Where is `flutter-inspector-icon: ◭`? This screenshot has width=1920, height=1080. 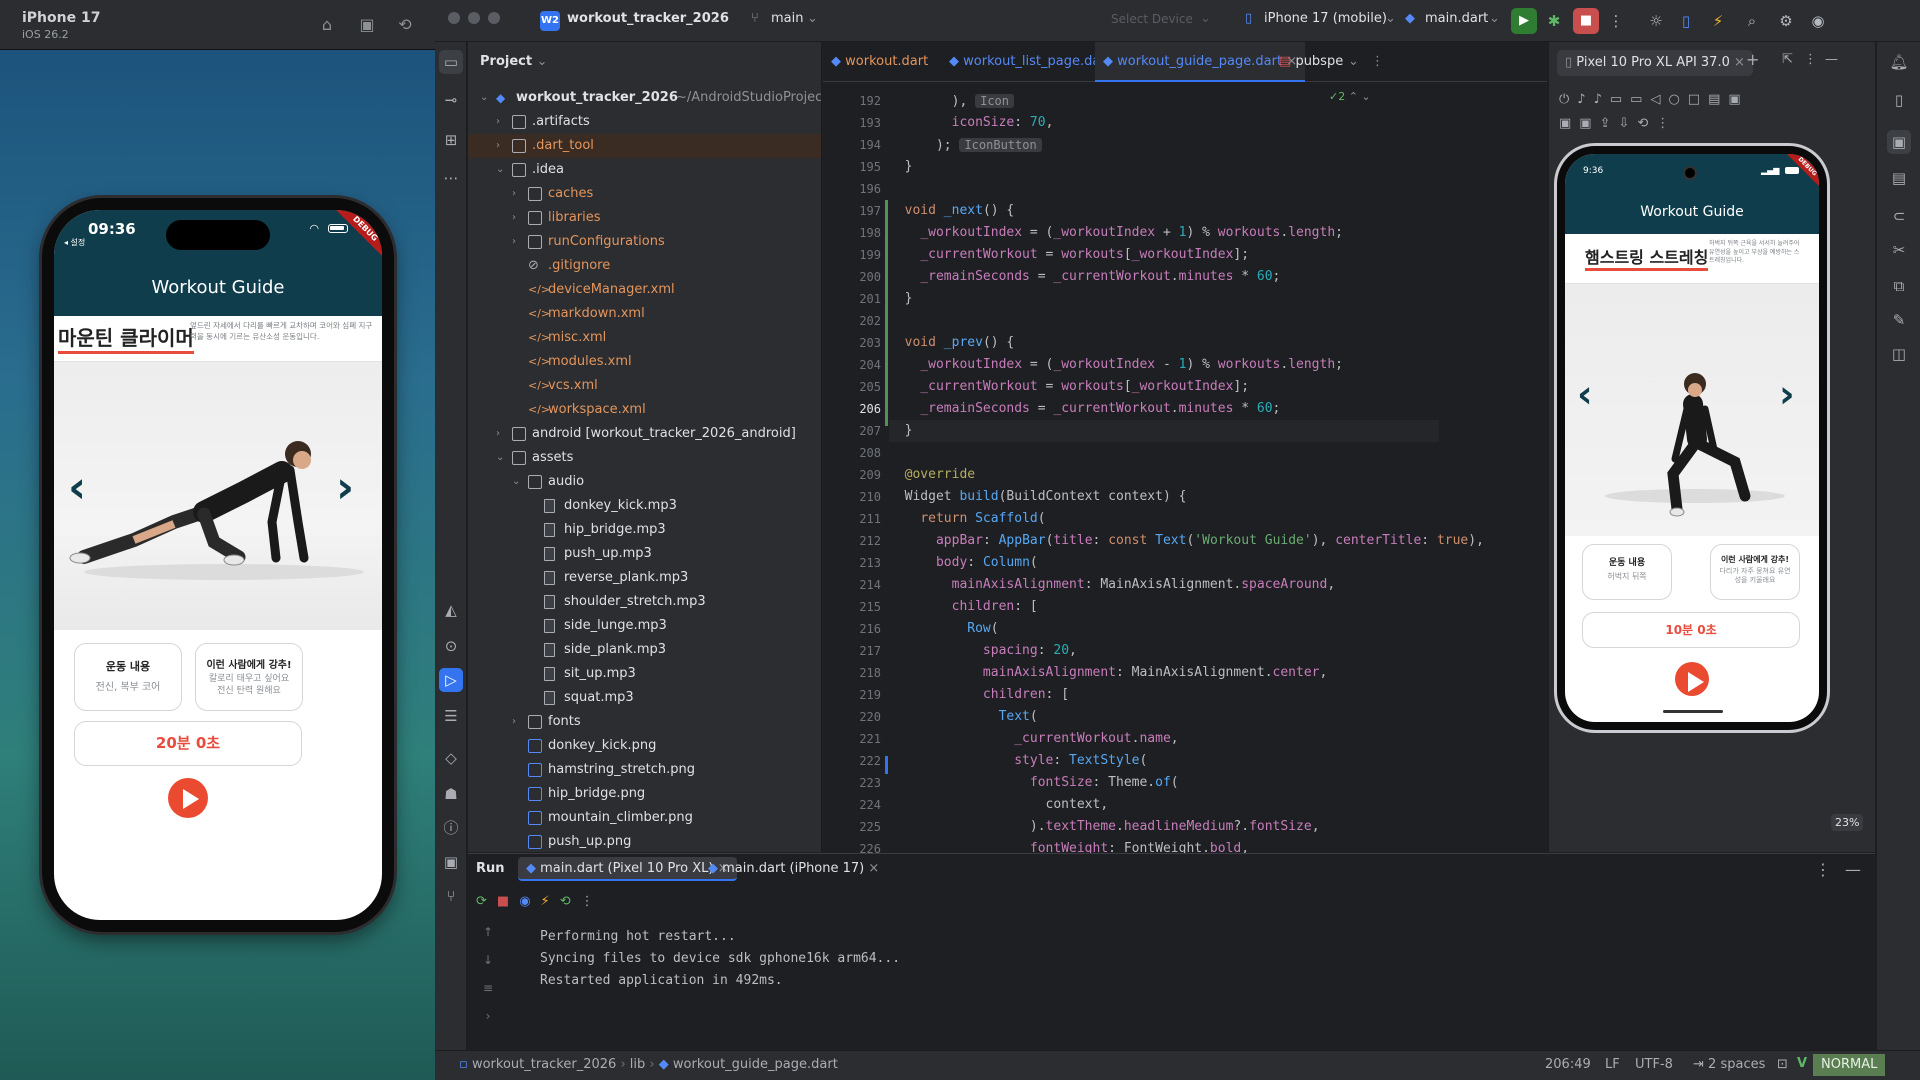
flutter-inspector-icon: ◭ is located at coordinates (451, 610).